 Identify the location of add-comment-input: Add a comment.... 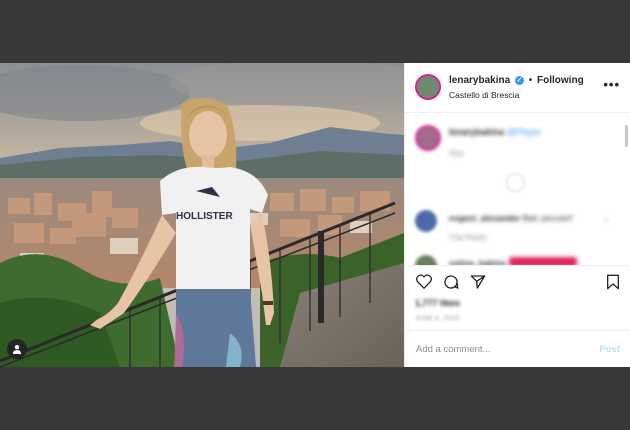
(453, 349).